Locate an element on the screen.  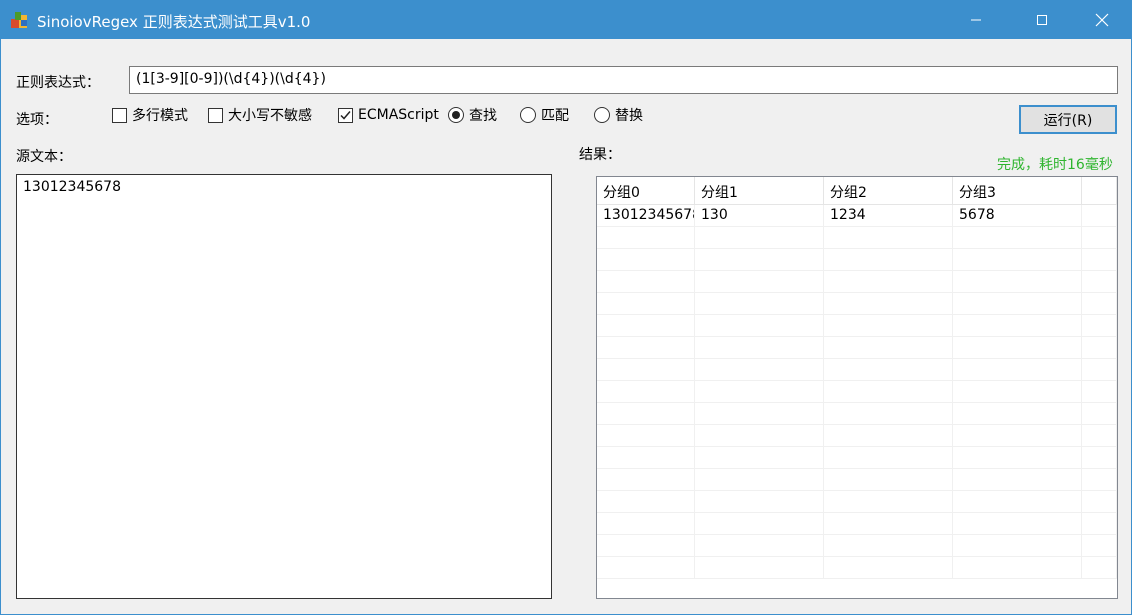
maximize-icon is located at coordinates (1042, 20).